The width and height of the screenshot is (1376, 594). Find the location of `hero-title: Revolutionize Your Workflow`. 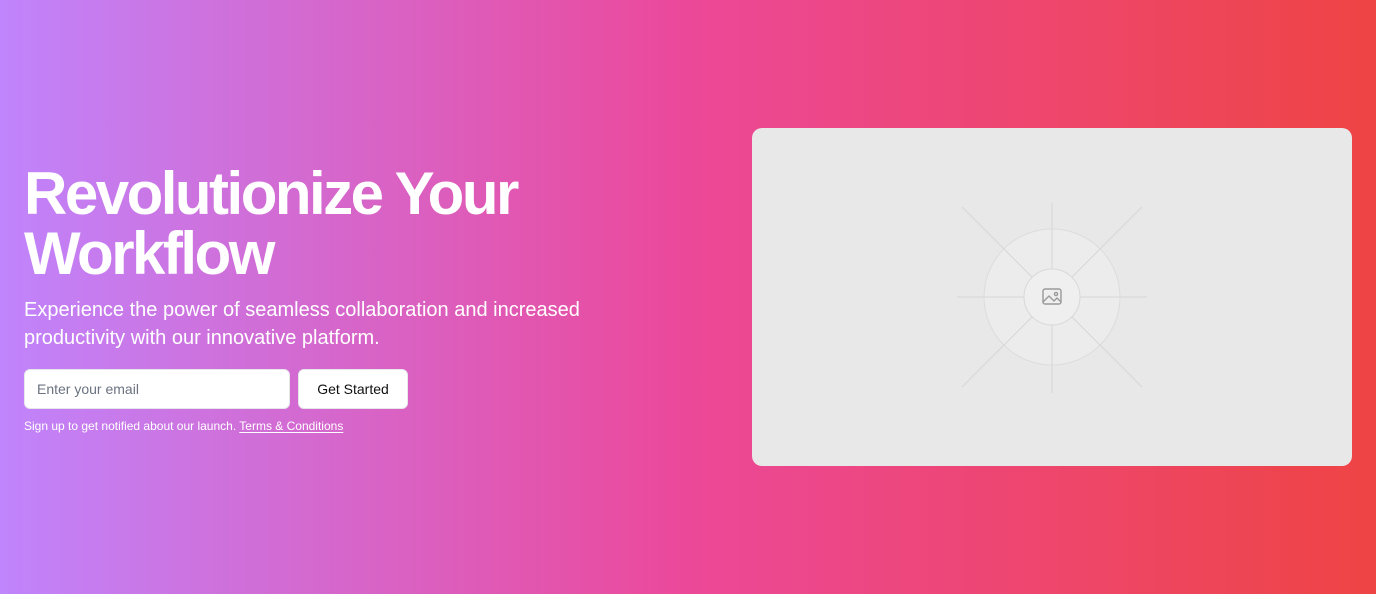

hero-title: Revolutionize Your Workflow is located at coordinates (334, 224).